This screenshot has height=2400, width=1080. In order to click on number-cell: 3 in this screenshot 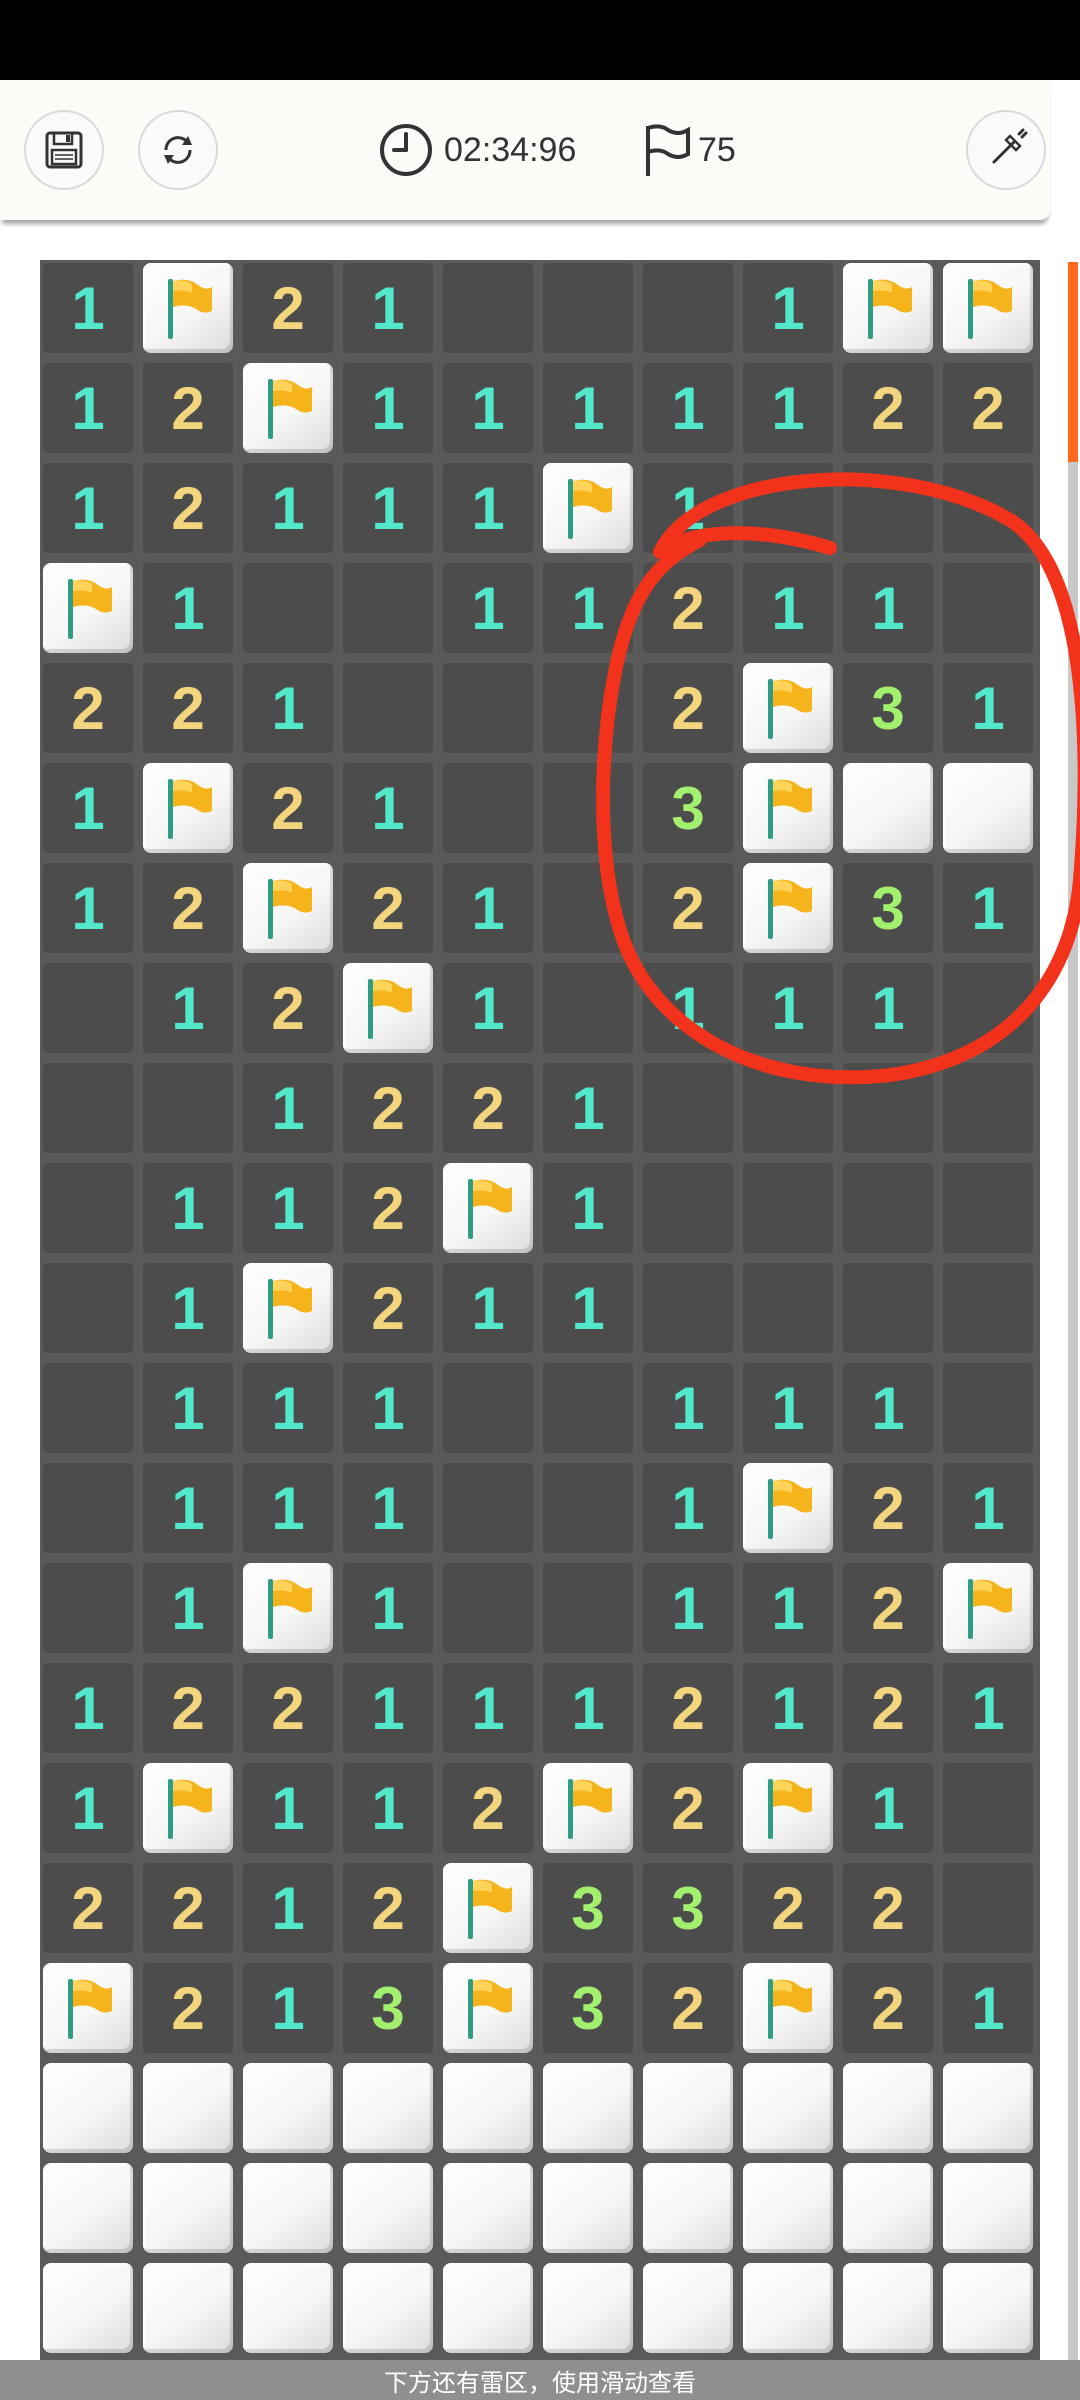, I will do `click(688, 1908)`.